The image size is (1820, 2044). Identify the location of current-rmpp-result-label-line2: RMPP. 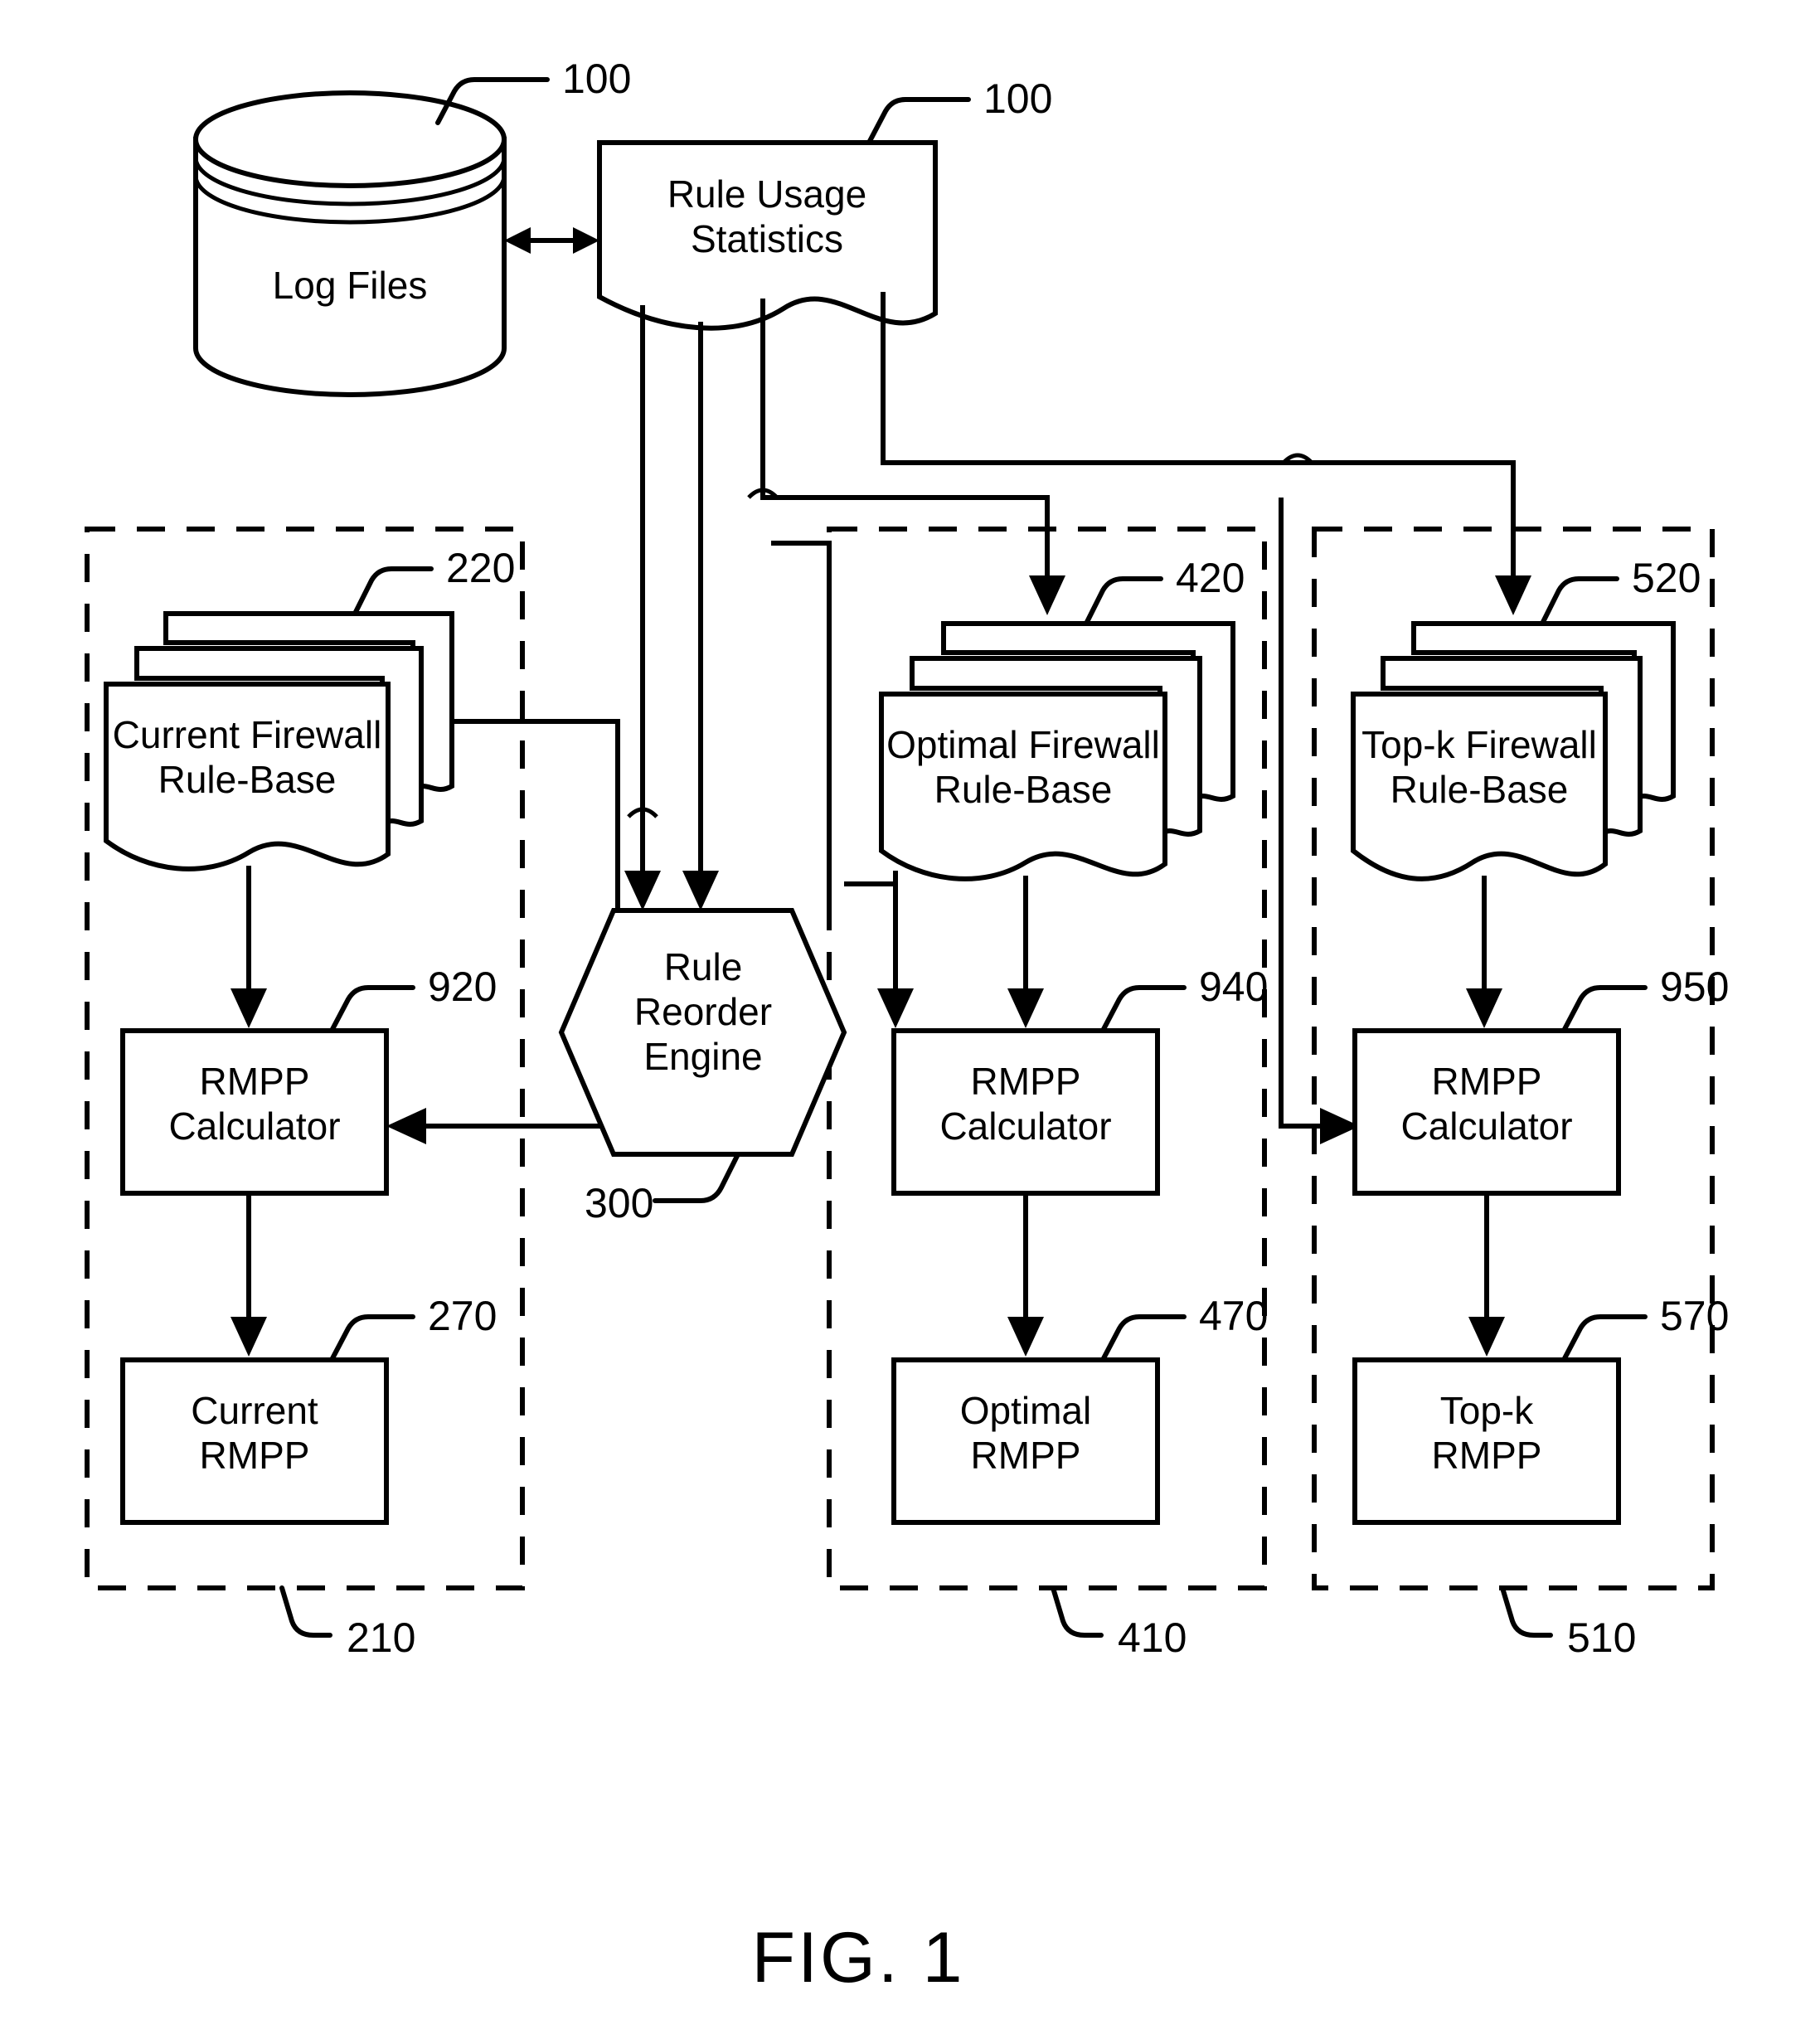
(255, 1455).